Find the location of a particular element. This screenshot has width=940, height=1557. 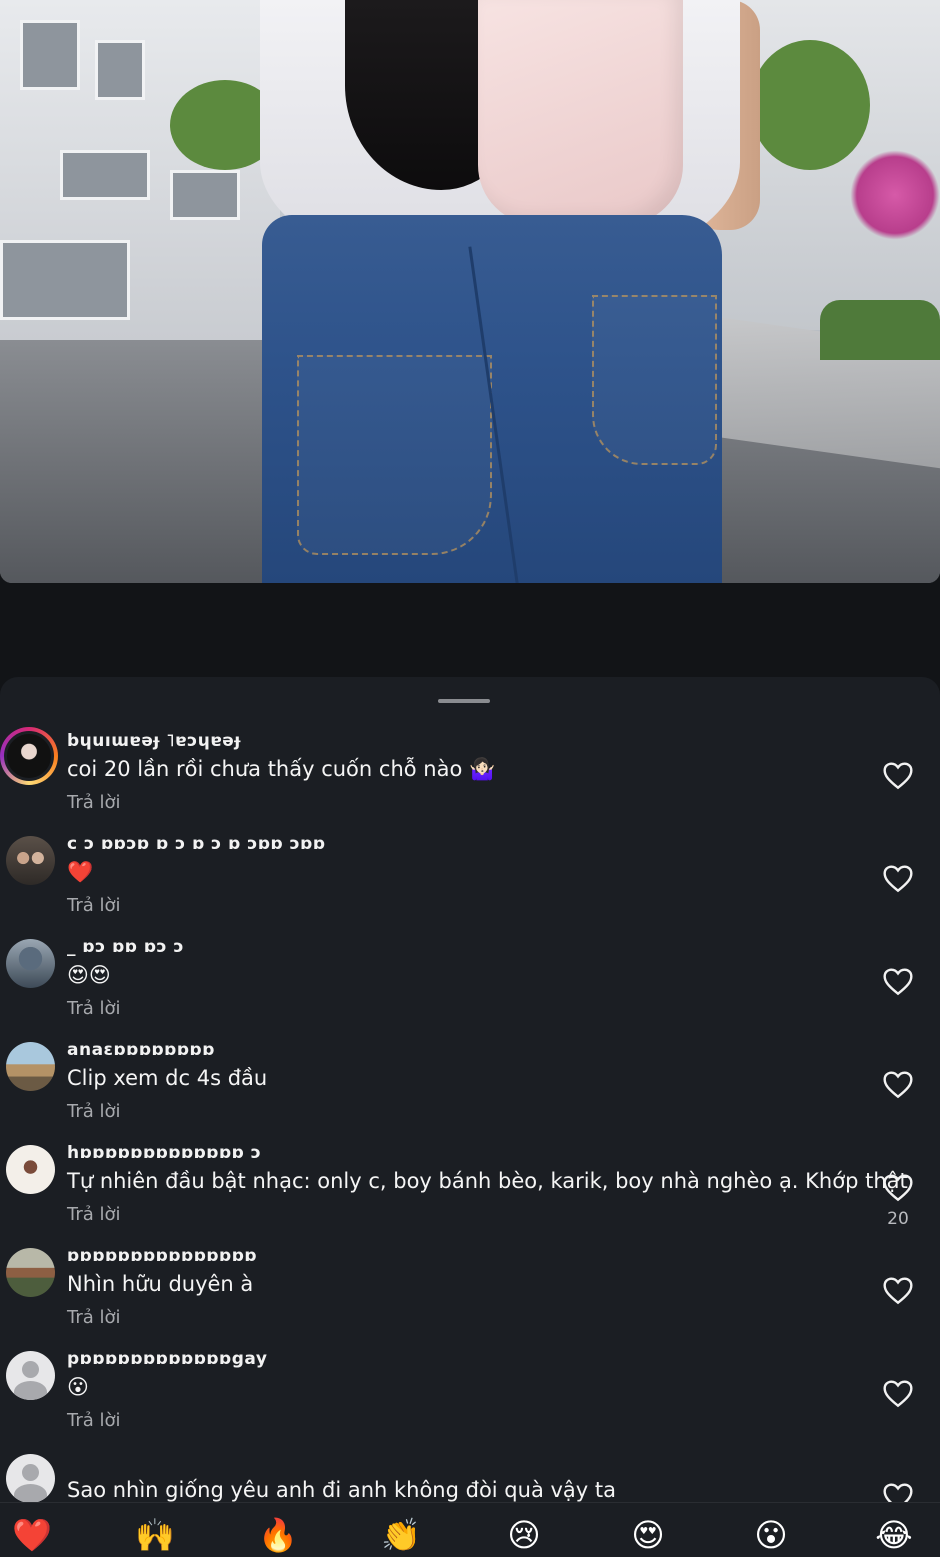

comment-item: _ ɒɔ ɒɒ ɒɔ ɔ 😍😍 Trả lời is located at coordinates (470, 989).